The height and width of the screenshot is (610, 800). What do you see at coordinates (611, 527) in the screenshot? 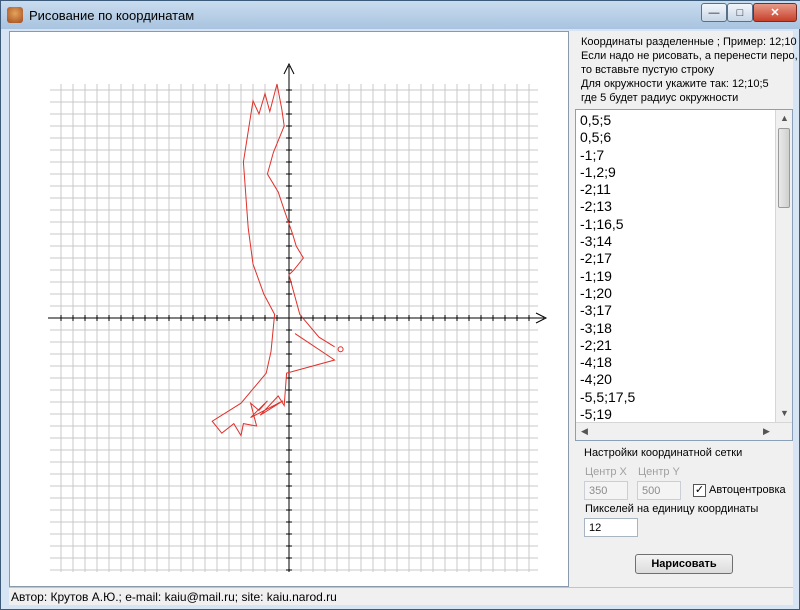
I see `pixels-per-unit-field` at bounding box center [611, 527].